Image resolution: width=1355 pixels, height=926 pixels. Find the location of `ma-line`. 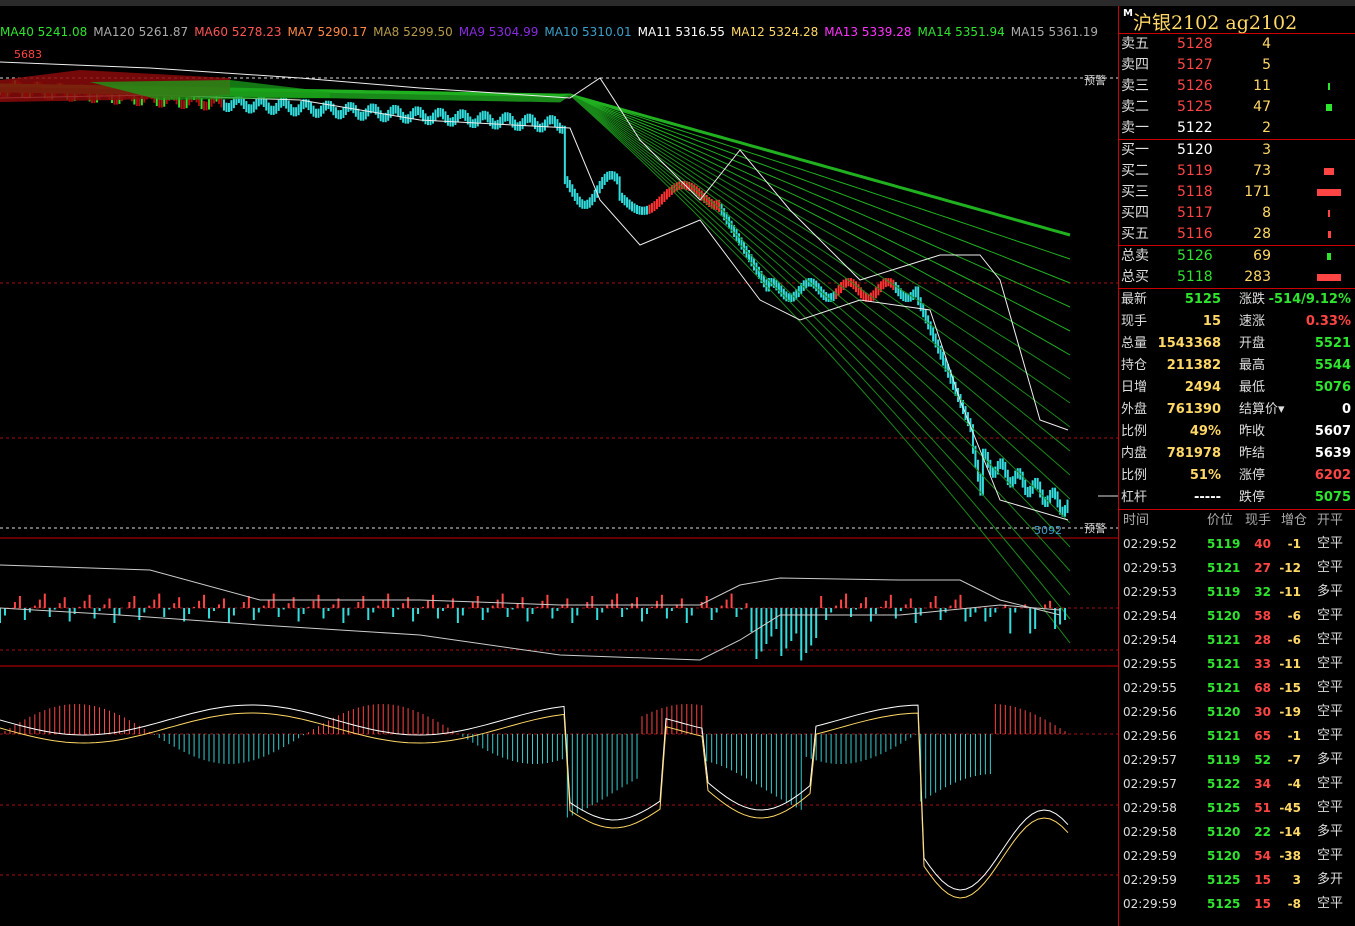

ma-line is located at coordinates (535, 160).